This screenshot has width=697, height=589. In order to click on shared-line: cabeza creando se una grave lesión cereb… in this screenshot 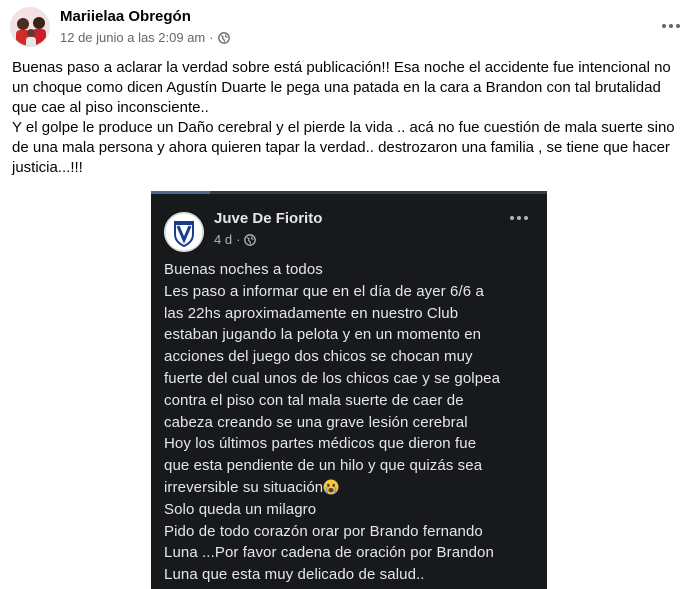, I will do `click(316, 422)`.